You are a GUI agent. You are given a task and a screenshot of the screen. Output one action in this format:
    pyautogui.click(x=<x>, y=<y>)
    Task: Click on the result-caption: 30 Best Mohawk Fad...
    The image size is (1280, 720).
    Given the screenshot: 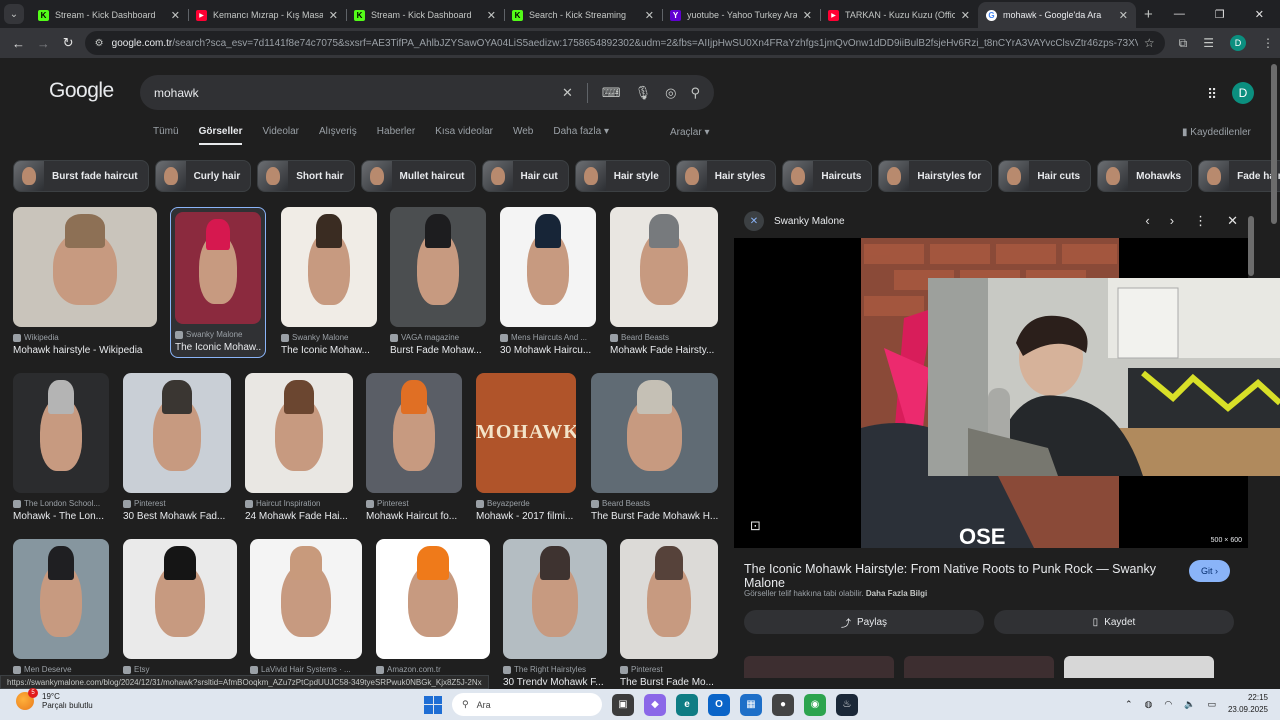 What is the action you would take?
    pyautogui.click(x=177, y=516)
    